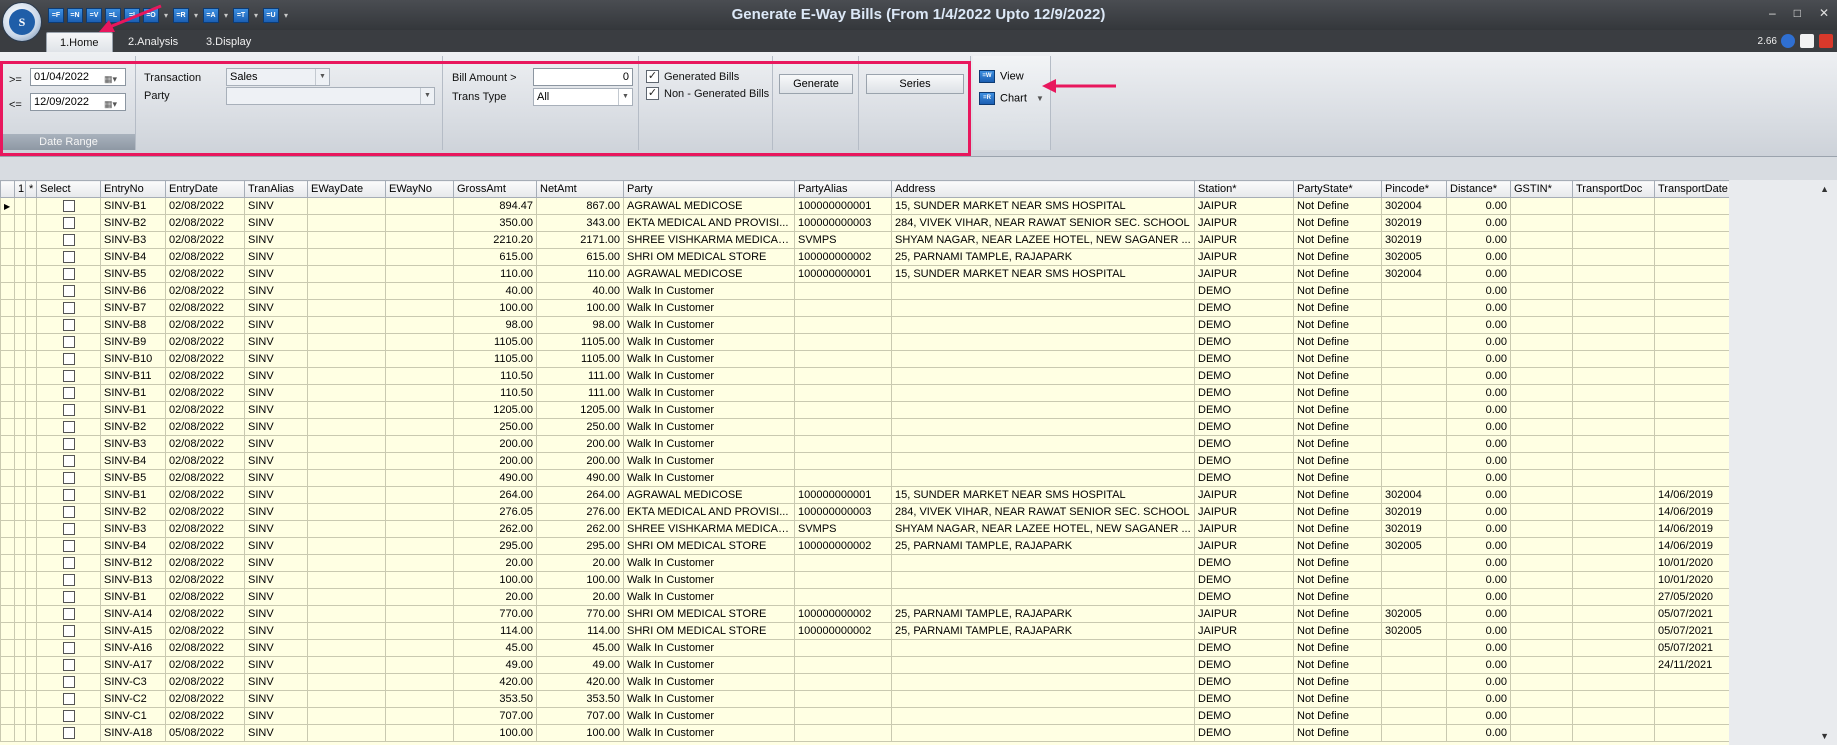 The image size is (1837, 745). I want to click on table-cell: 490.00, so click(580, 478).